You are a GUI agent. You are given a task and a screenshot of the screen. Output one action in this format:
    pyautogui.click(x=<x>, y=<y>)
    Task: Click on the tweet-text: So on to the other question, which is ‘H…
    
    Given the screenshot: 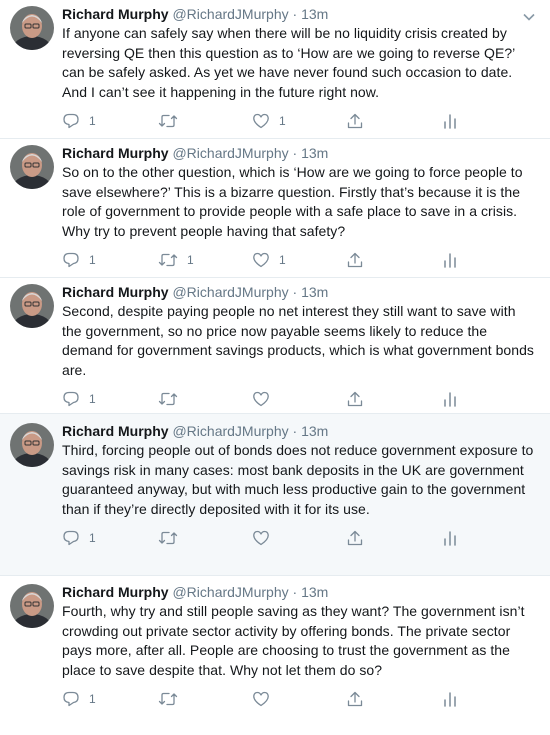 What is the action you would take?
    pyautogui.click(x=292, y=201)
    